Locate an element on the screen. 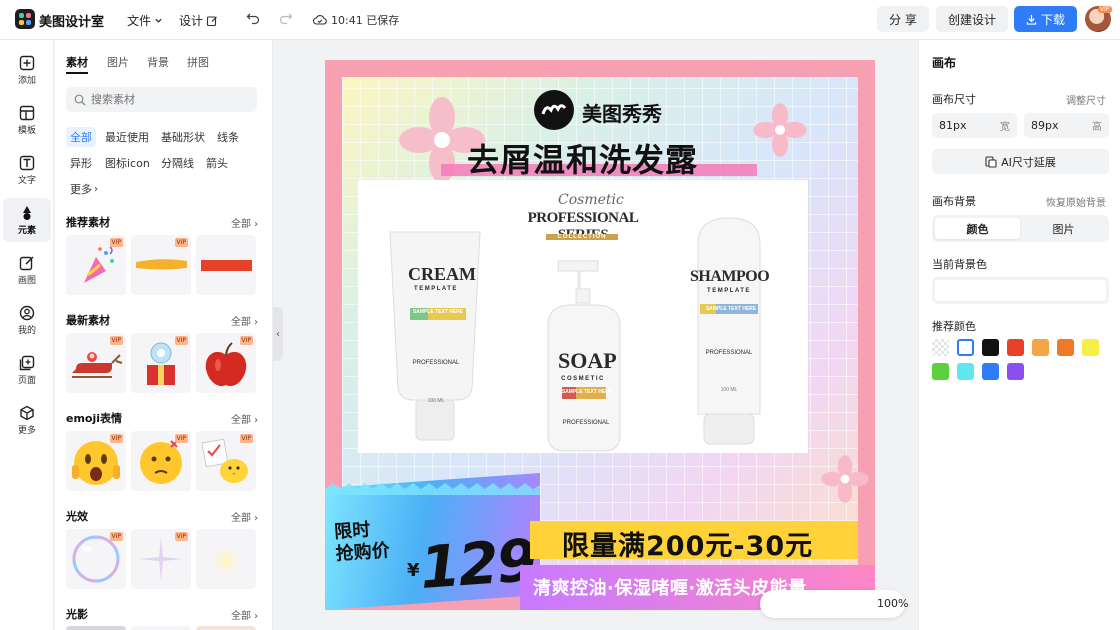 This screenshot has width=1120, height=630. rail-item-mine: 我的 is located at coordinates (27, 320).